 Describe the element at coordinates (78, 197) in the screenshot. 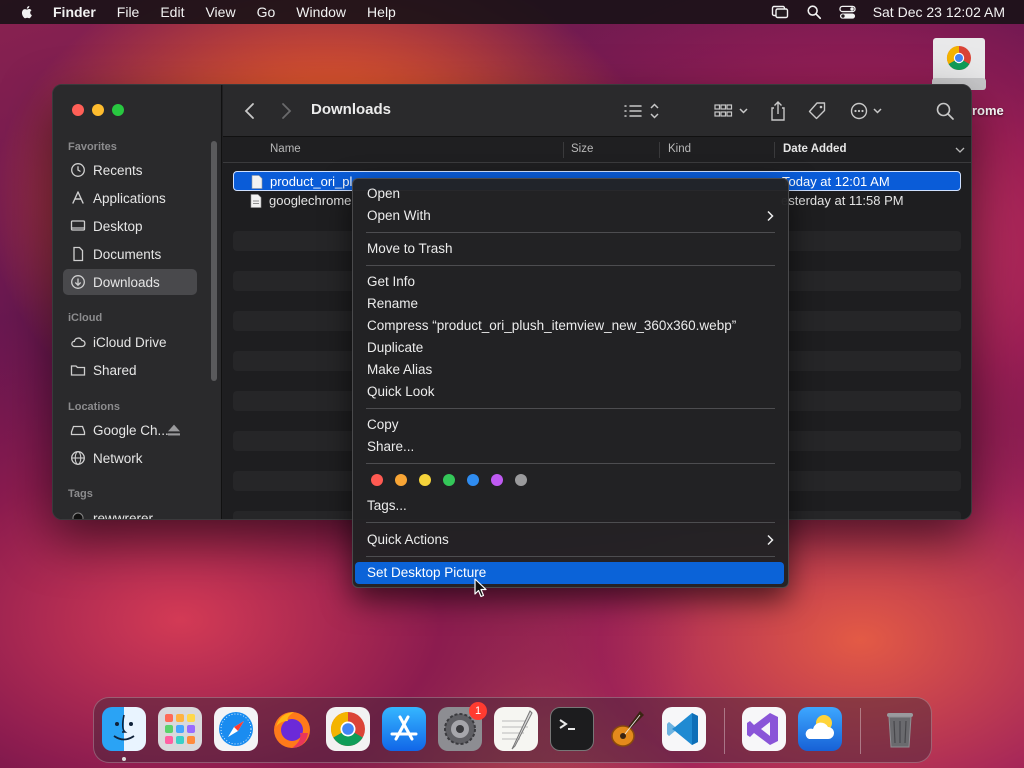

I see `applications-icon` at that location.